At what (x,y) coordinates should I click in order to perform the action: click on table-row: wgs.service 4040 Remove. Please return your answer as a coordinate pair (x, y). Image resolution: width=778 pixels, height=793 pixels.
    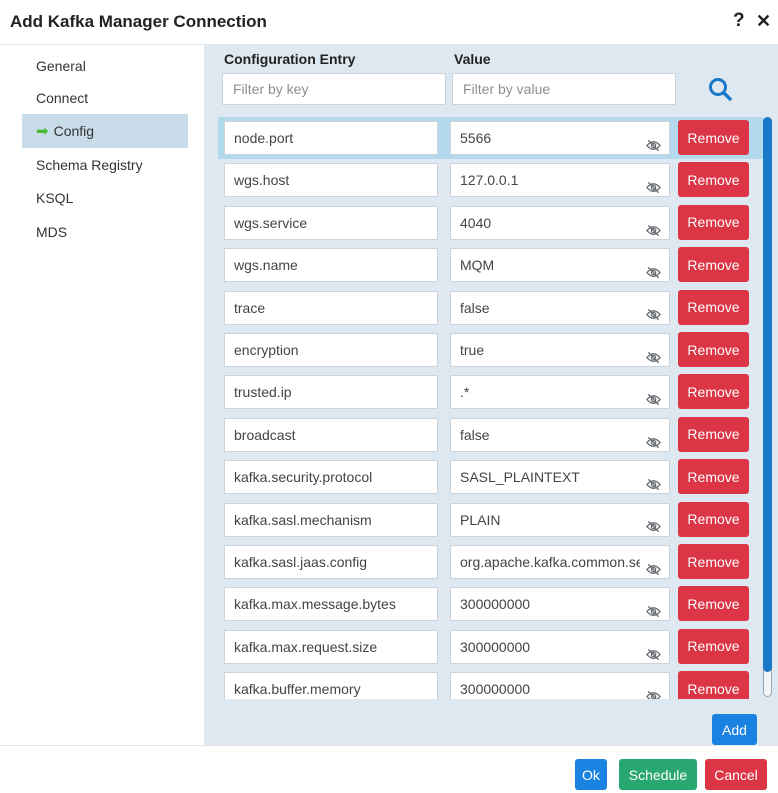
    Looking at the image, I should click on (490, 223).